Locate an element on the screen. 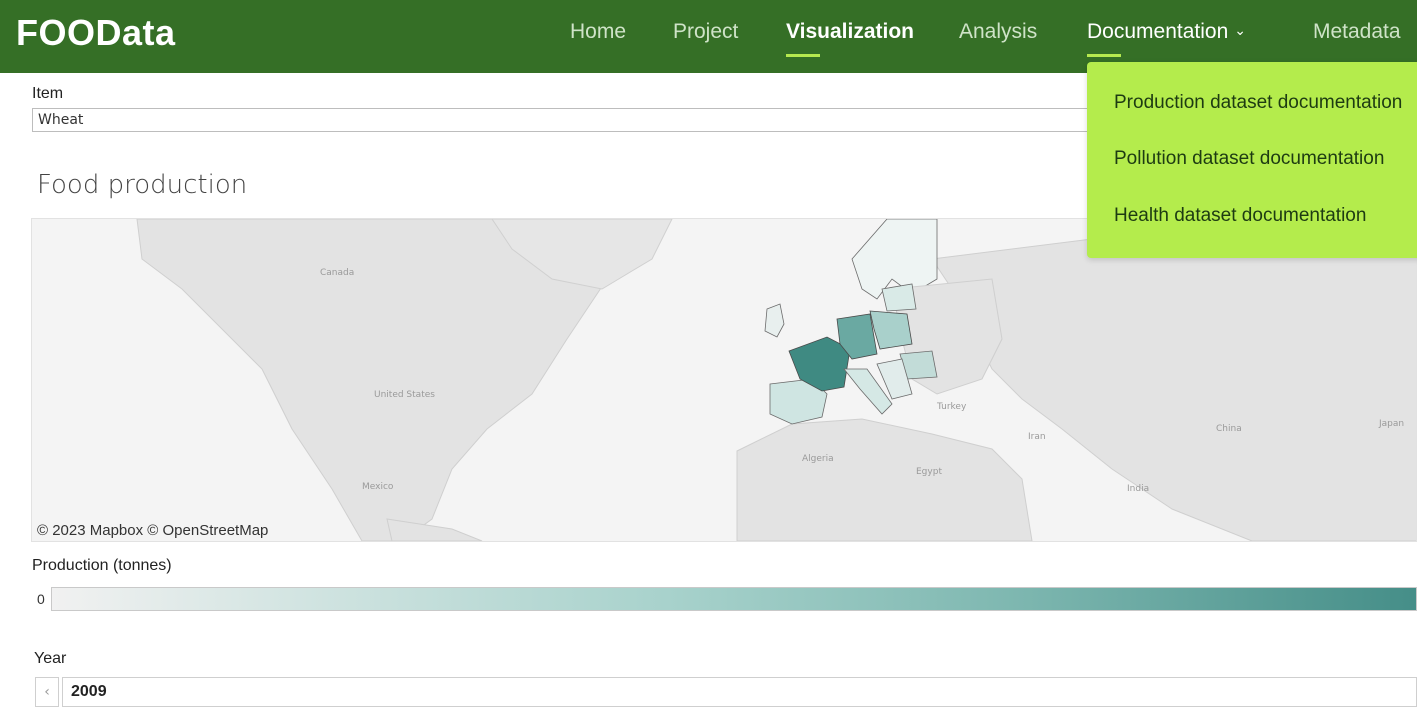 Image resolution: width=1417 pixels, height=709 pixels. map-label-8: China is located at coordinates (1229, 429).